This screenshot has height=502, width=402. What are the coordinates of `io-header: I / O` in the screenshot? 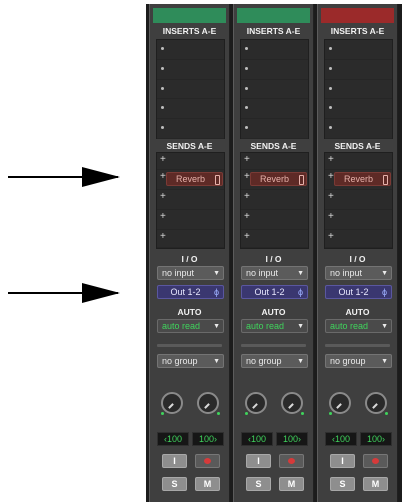 It's located at (273, 259).